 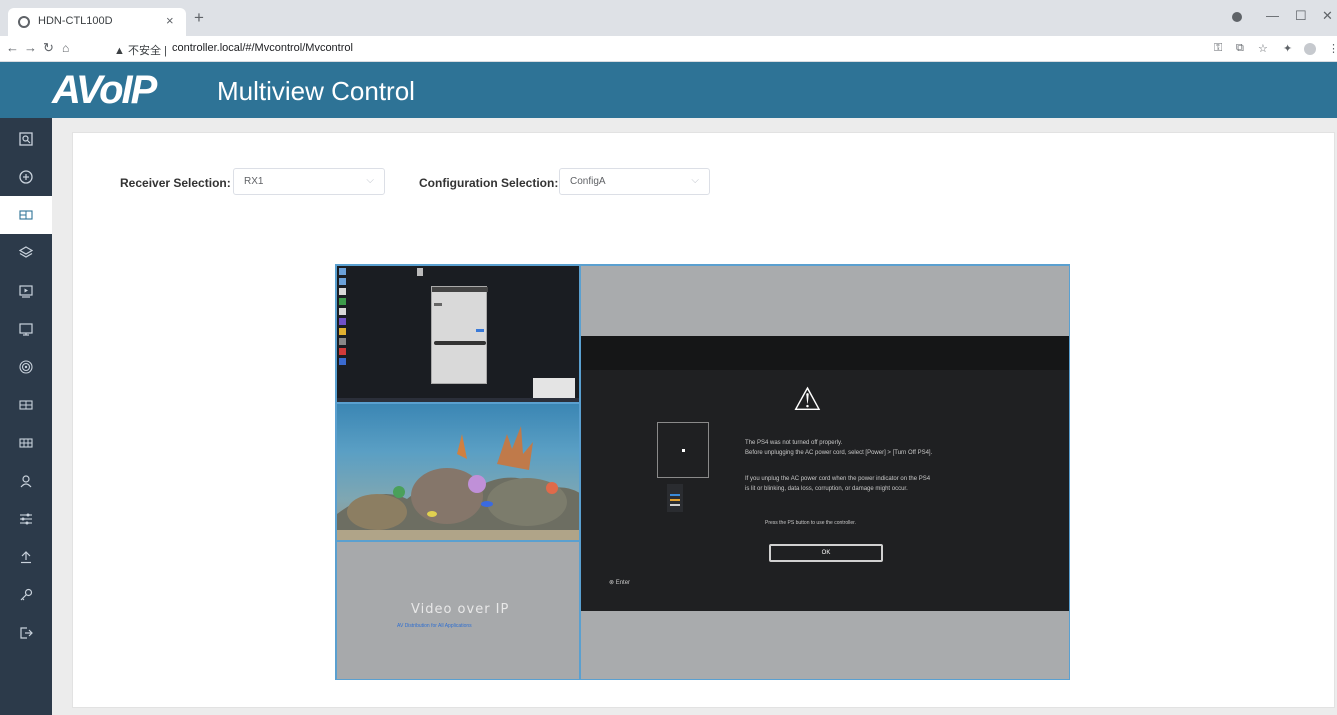 I want to click on ps4-message-line1: The PS4 was not turned off properly., so click(x=794, y=443).